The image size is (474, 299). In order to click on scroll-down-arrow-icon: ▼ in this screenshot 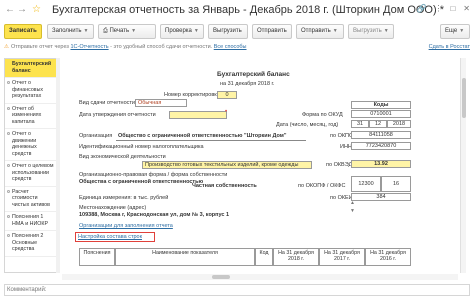, I will do `click(352, 211)`.